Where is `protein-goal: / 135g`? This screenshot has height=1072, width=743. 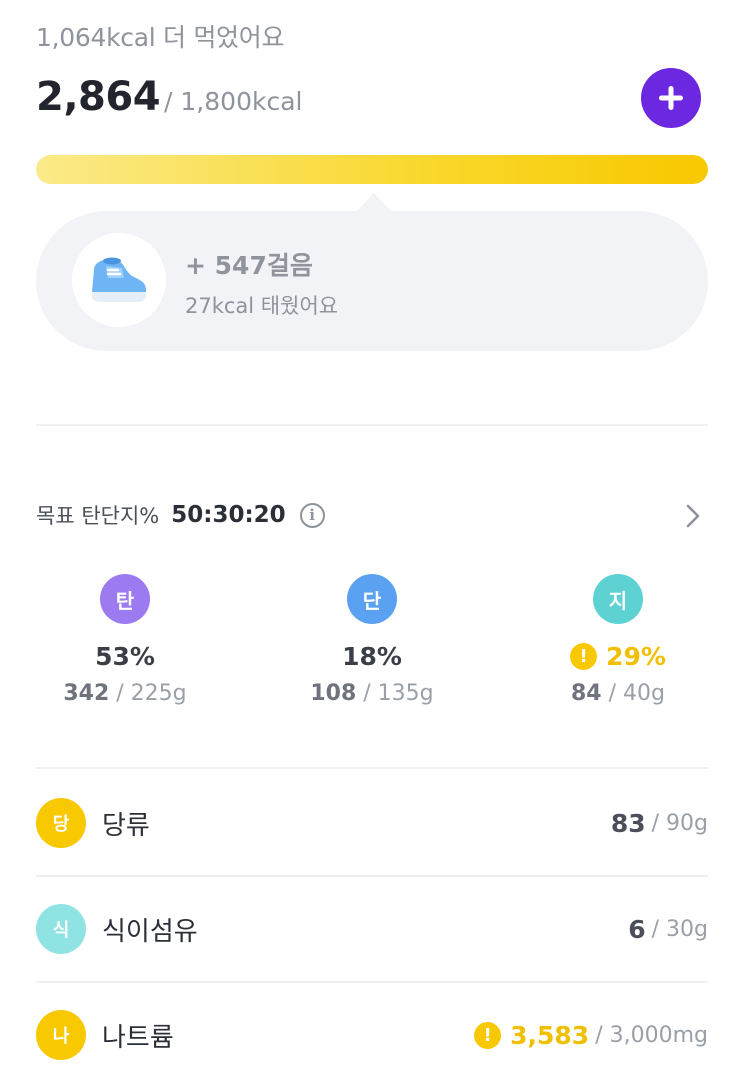
protein-goal: / 135g is located at coordinates (398, 693).